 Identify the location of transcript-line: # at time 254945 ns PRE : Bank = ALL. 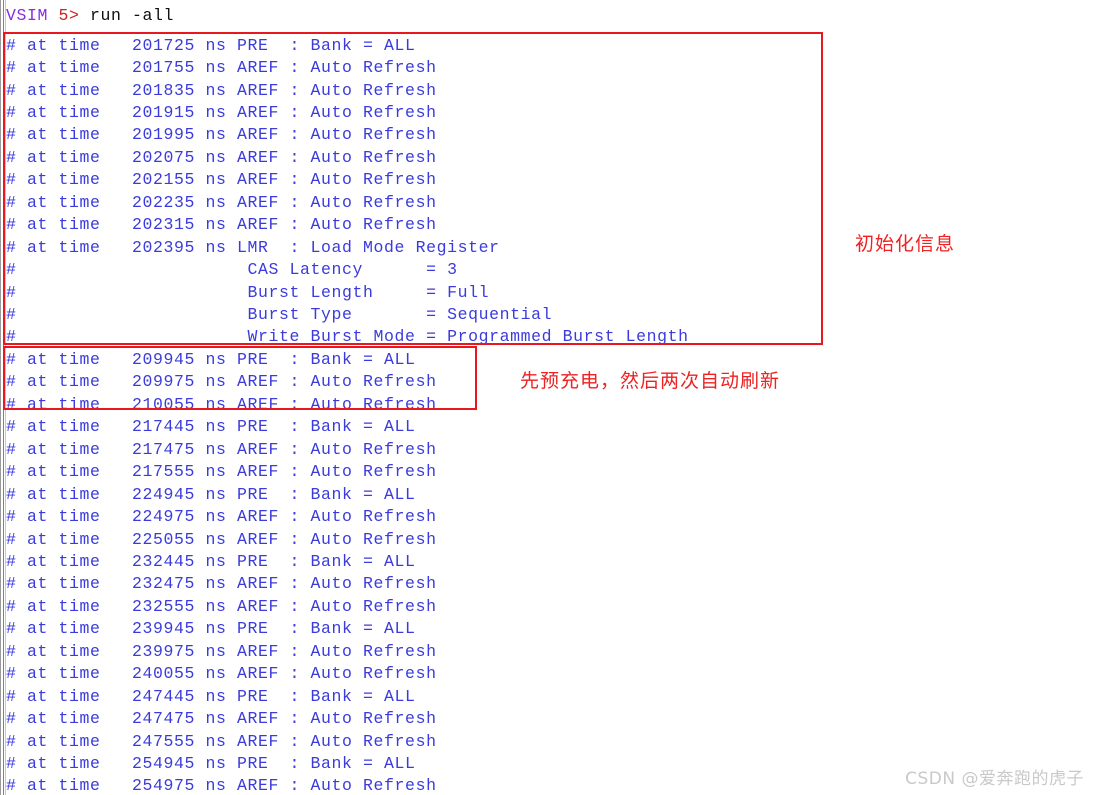
(211, 764).